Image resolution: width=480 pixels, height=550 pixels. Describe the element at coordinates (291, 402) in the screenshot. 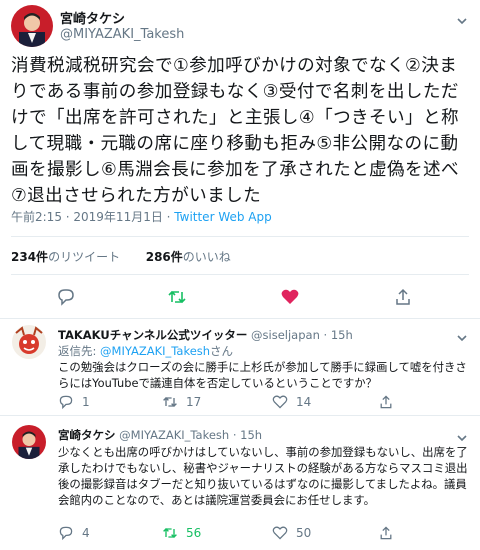

I see `like-button: 14` at that location.